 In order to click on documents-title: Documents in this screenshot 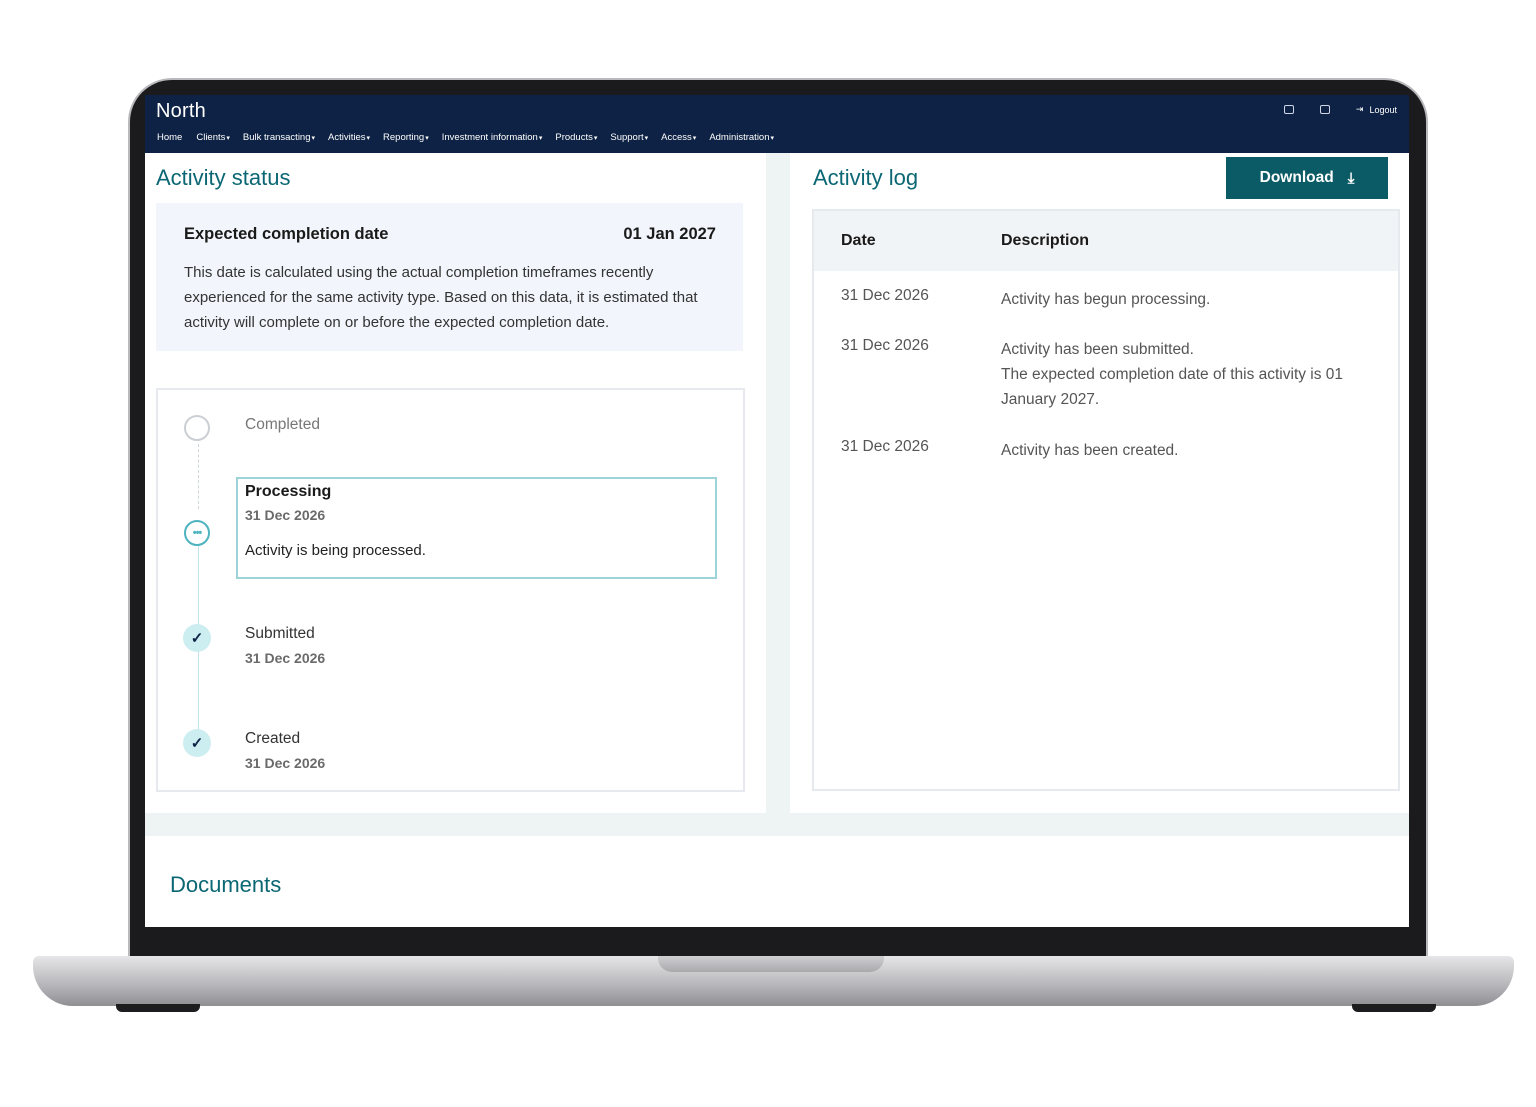, I will do `click(226, 884)`.